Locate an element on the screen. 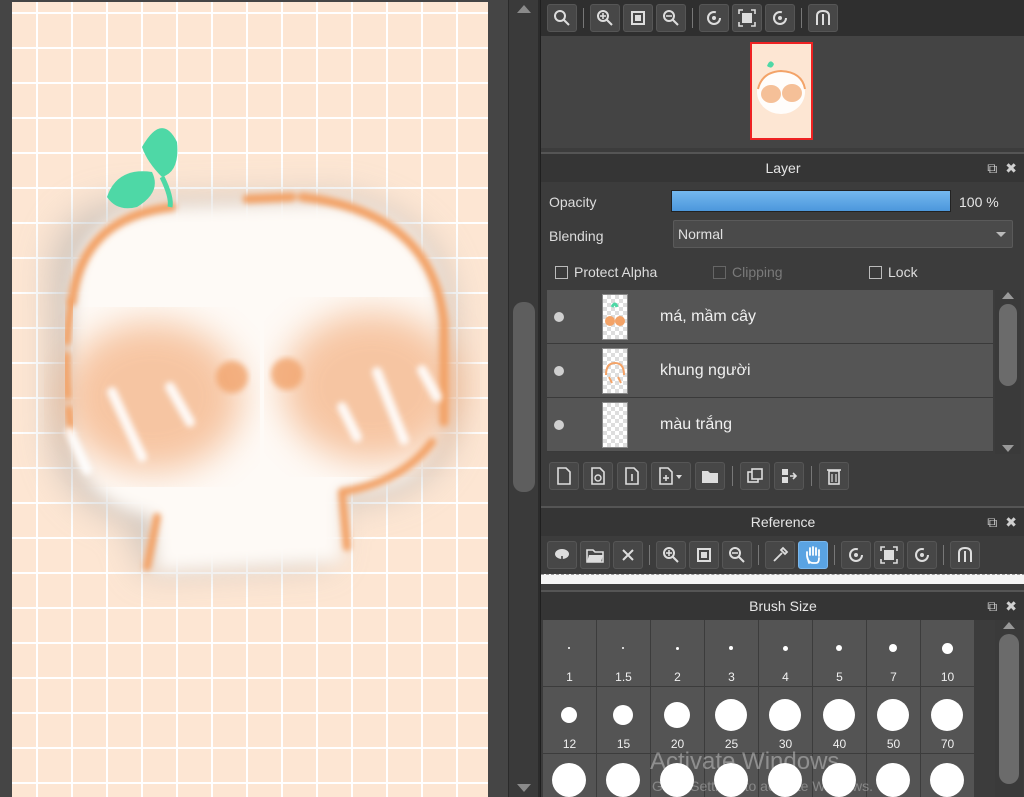 This screenshot has width=1024, height=797. new-layer-icon is located at coordinates (564, 476).